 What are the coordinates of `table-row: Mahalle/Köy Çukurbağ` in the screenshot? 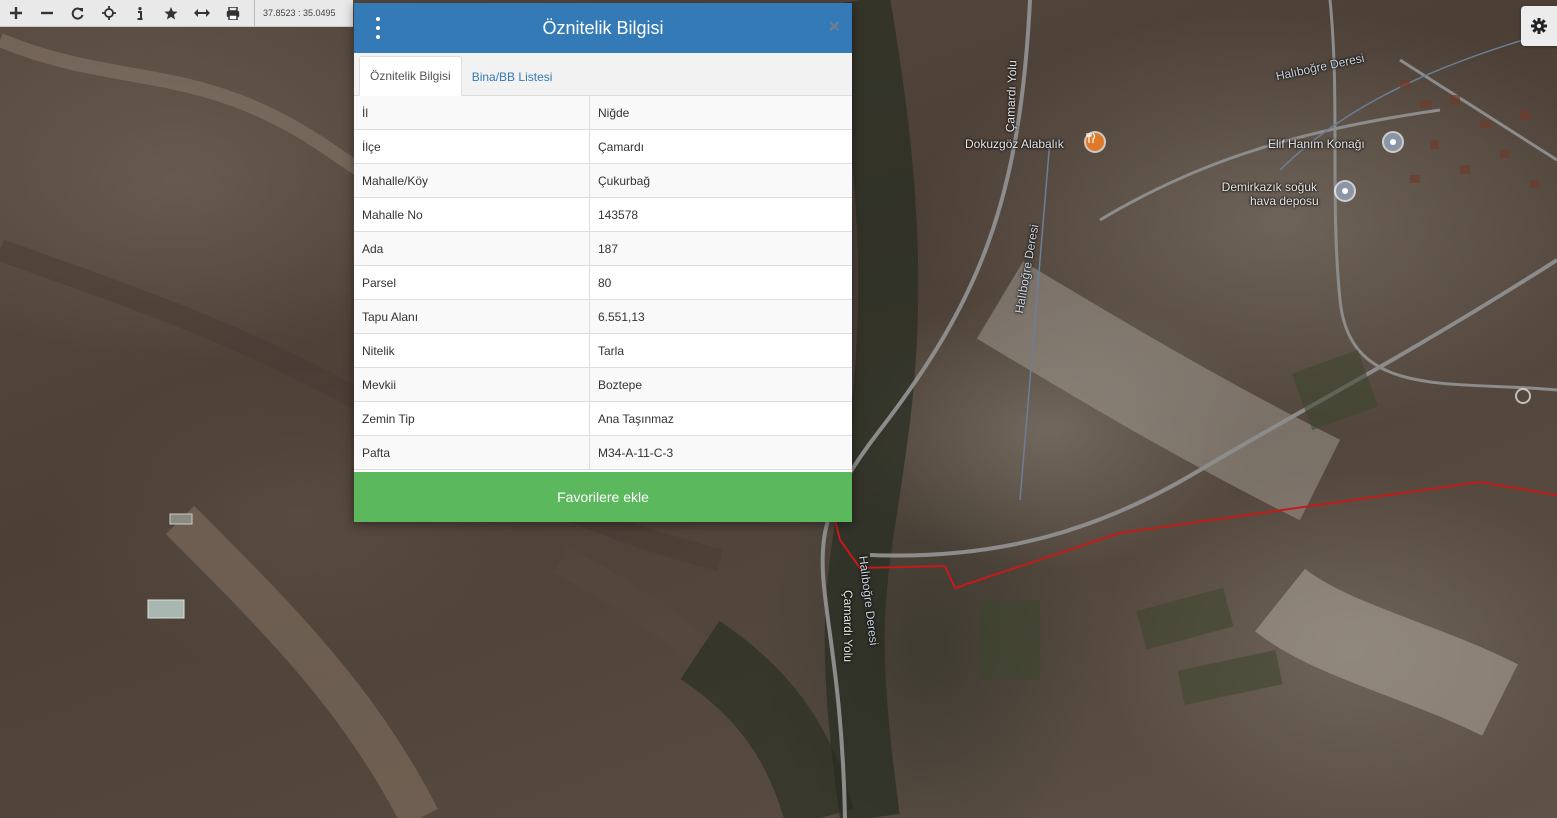 It's located at (603, 180).